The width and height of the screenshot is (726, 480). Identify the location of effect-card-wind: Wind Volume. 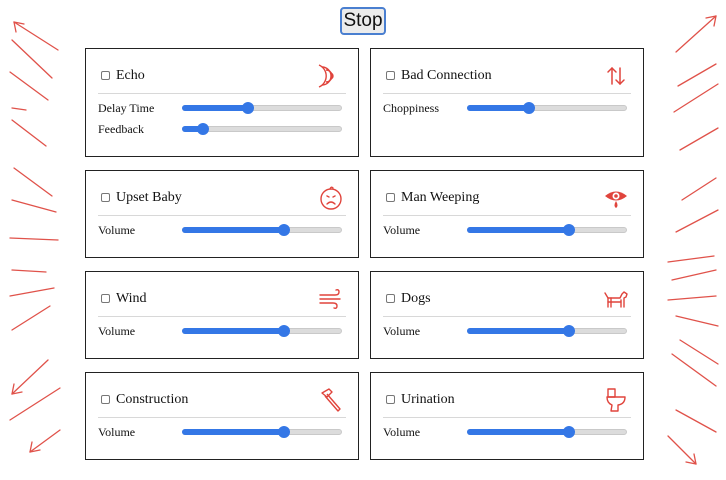
(222, 315).